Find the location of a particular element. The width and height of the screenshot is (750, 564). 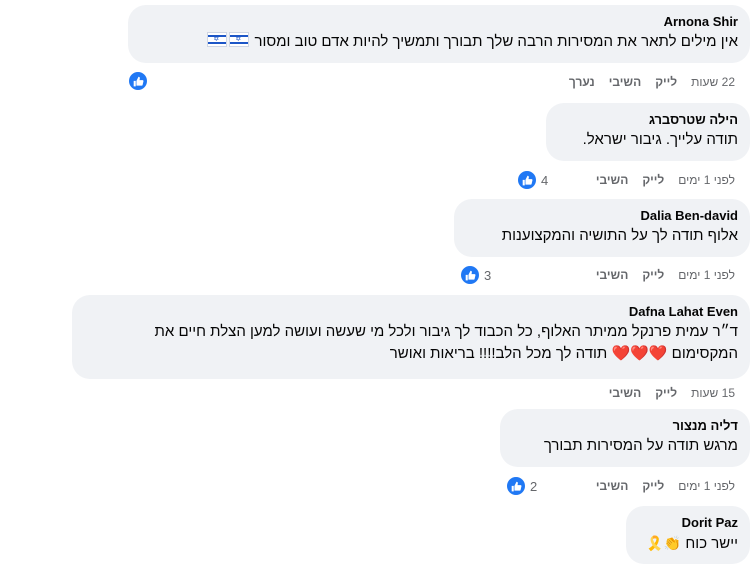

comment-bubble: הילה שטרסברג תודה עלייך. גיבור ישראל. is located at coordinates (648, 132).